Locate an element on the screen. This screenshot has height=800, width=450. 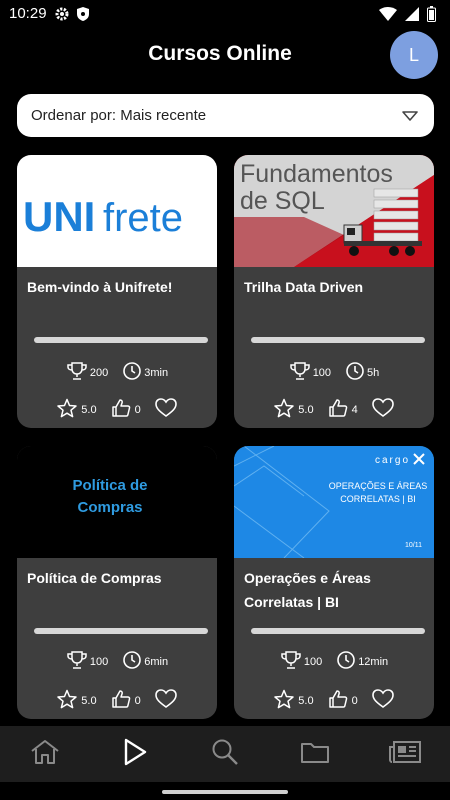
course-thumbnail: Política de Compras is located at coordinates (117, 502).